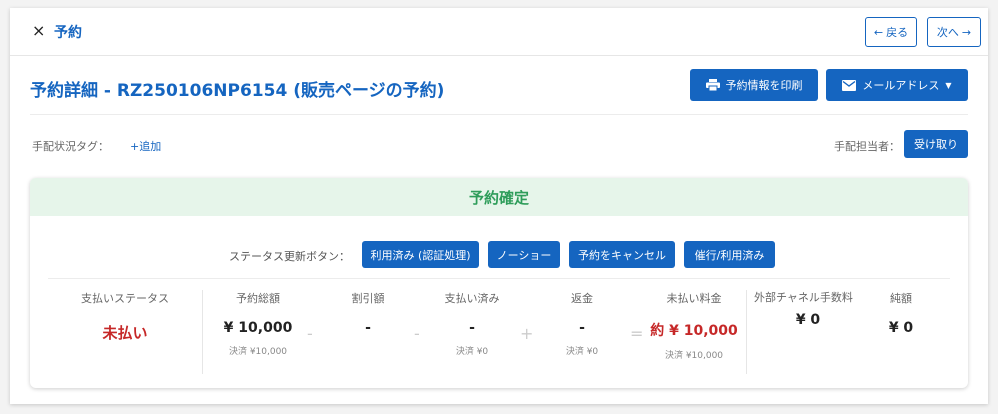 This screenshot has width=998, height=414. What do you see at coordinates (637, 333) in the screenshot?
I see `equals-operator: =` at bounding box center [637, 333].